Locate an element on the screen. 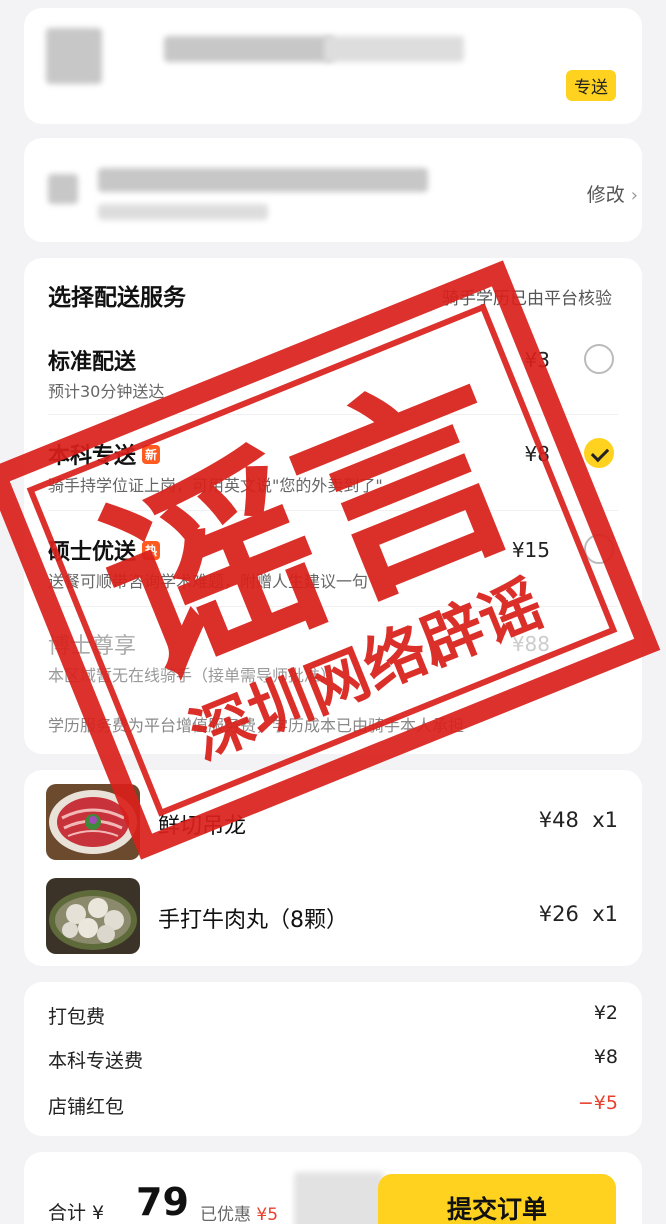 This screenshot has width=666, height=1224. delivery-section-note: 骑手学历已由平台核验 is located at coordinates (527, 299).